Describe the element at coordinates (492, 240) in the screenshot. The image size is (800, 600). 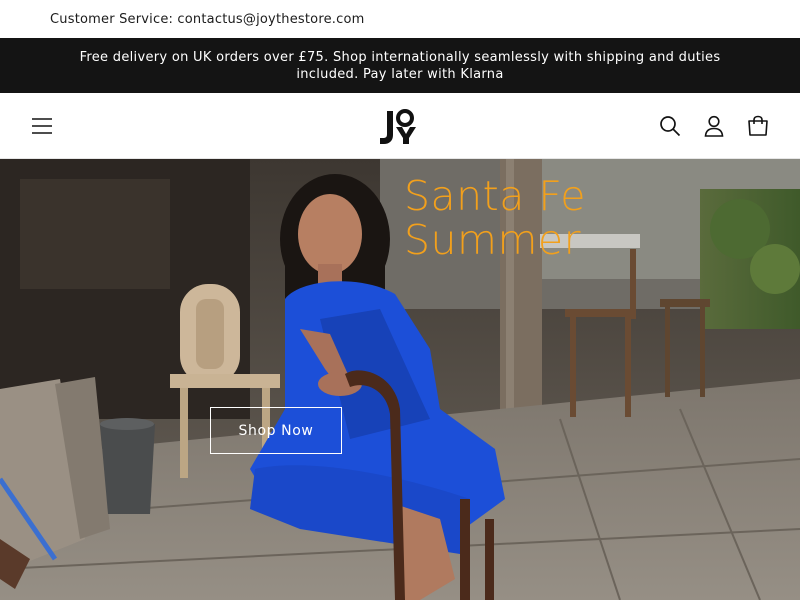
I see `hero-title-line-2: Summer` at that location.